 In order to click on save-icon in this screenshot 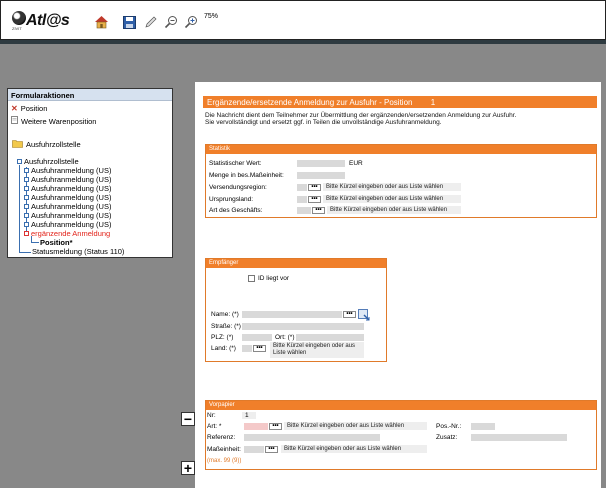, I will do `click(129, 22)`.